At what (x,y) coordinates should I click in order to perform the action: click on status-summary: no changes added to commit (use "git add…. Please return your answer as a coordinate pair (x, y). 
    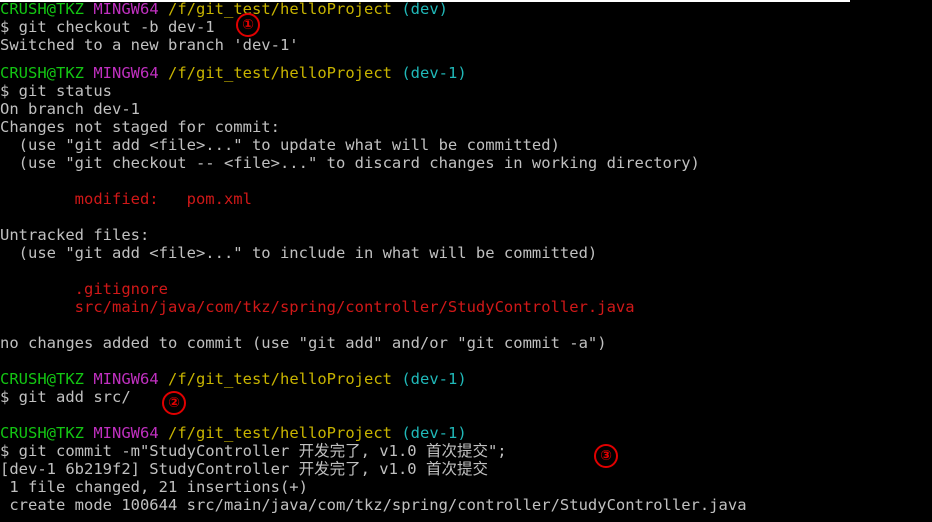
    Looking at the image, I should click on (303, 343).